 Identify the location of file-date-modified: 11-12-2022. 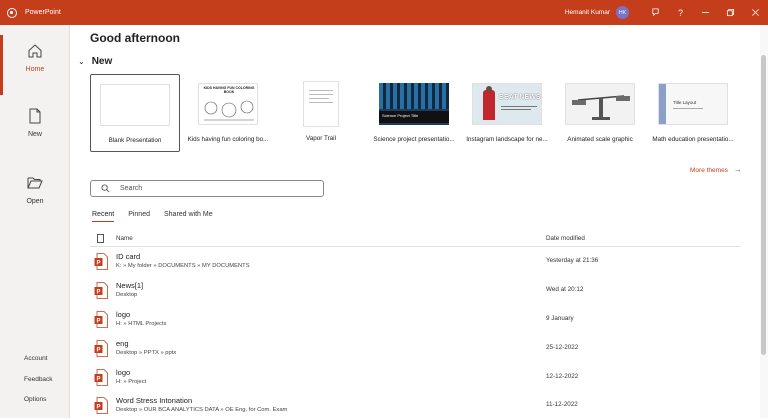
(562, 404).